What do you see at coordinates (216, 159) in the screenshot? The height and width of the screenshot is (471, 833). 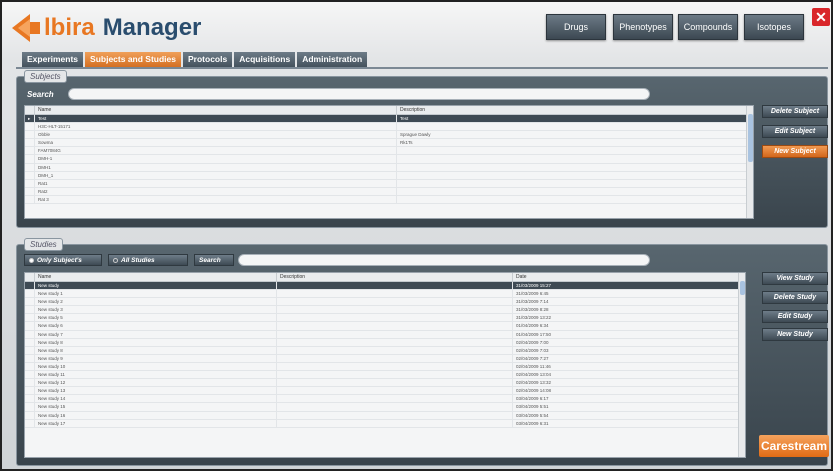 I see `table-cell: DMH-1` at bounding box center [216, 159].